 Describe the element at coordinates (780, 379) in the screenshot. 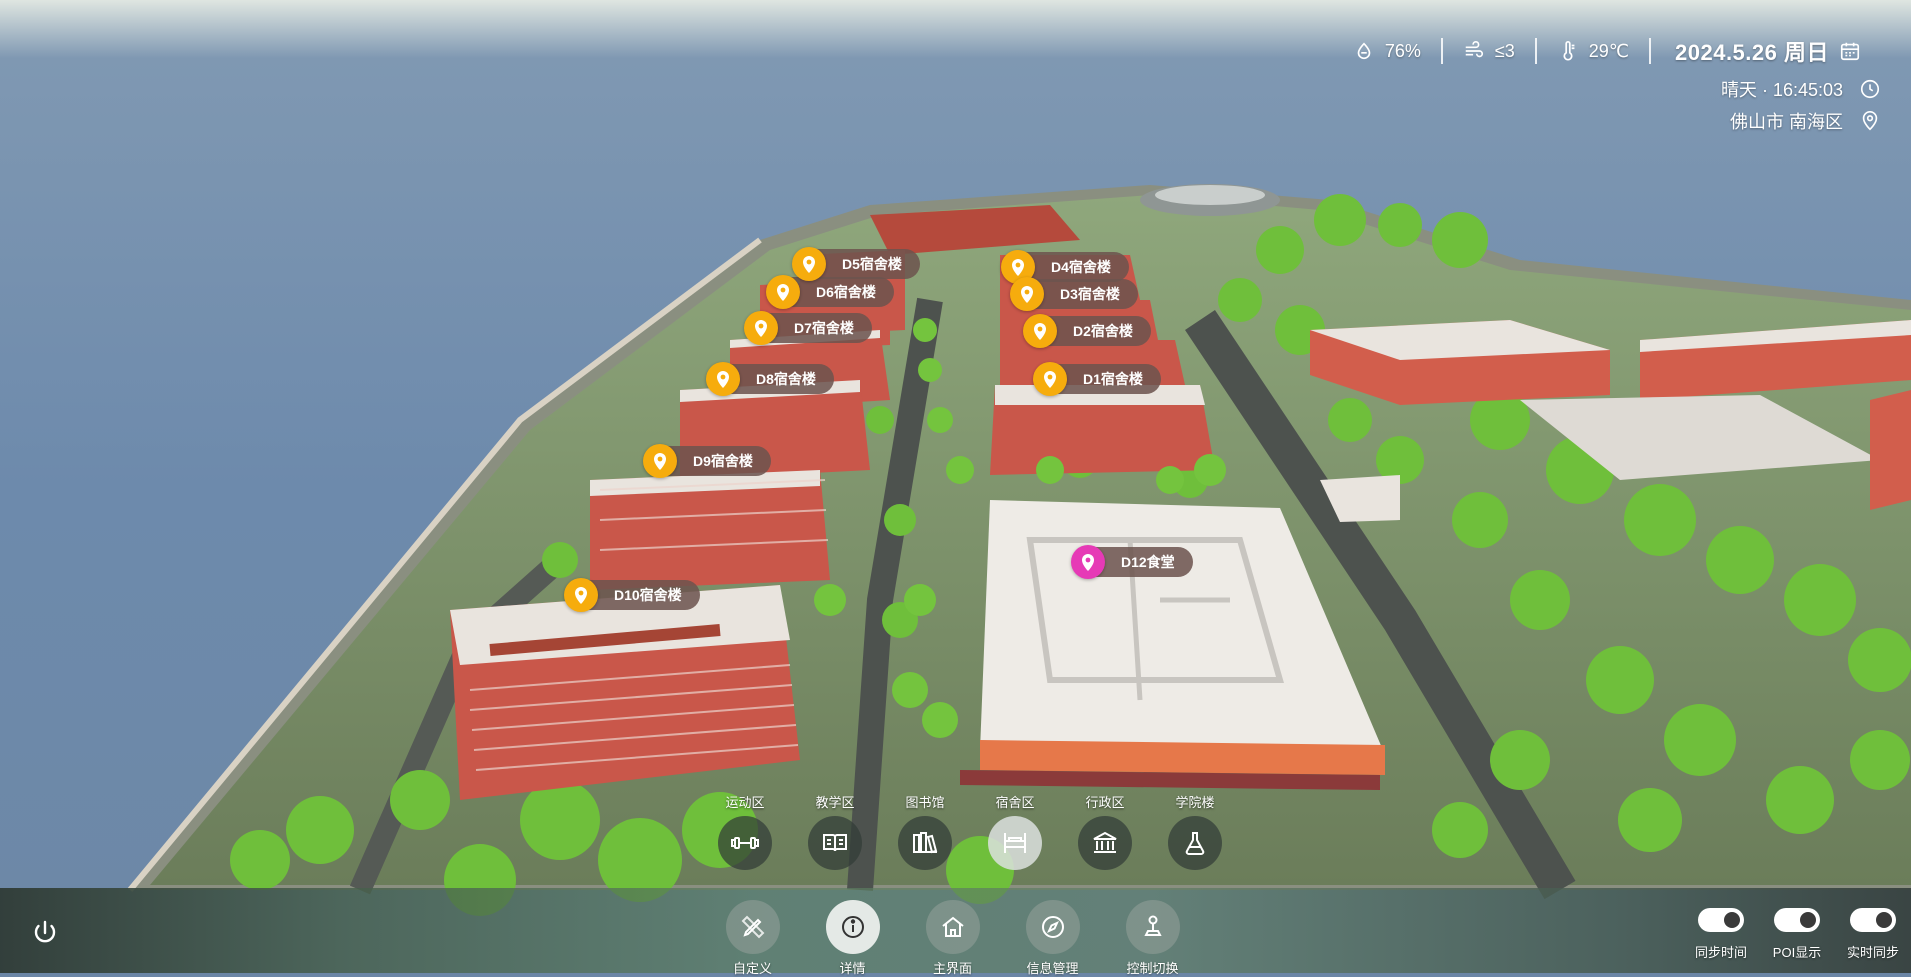

I see `poi-label: D8宿舍楼` at that location.